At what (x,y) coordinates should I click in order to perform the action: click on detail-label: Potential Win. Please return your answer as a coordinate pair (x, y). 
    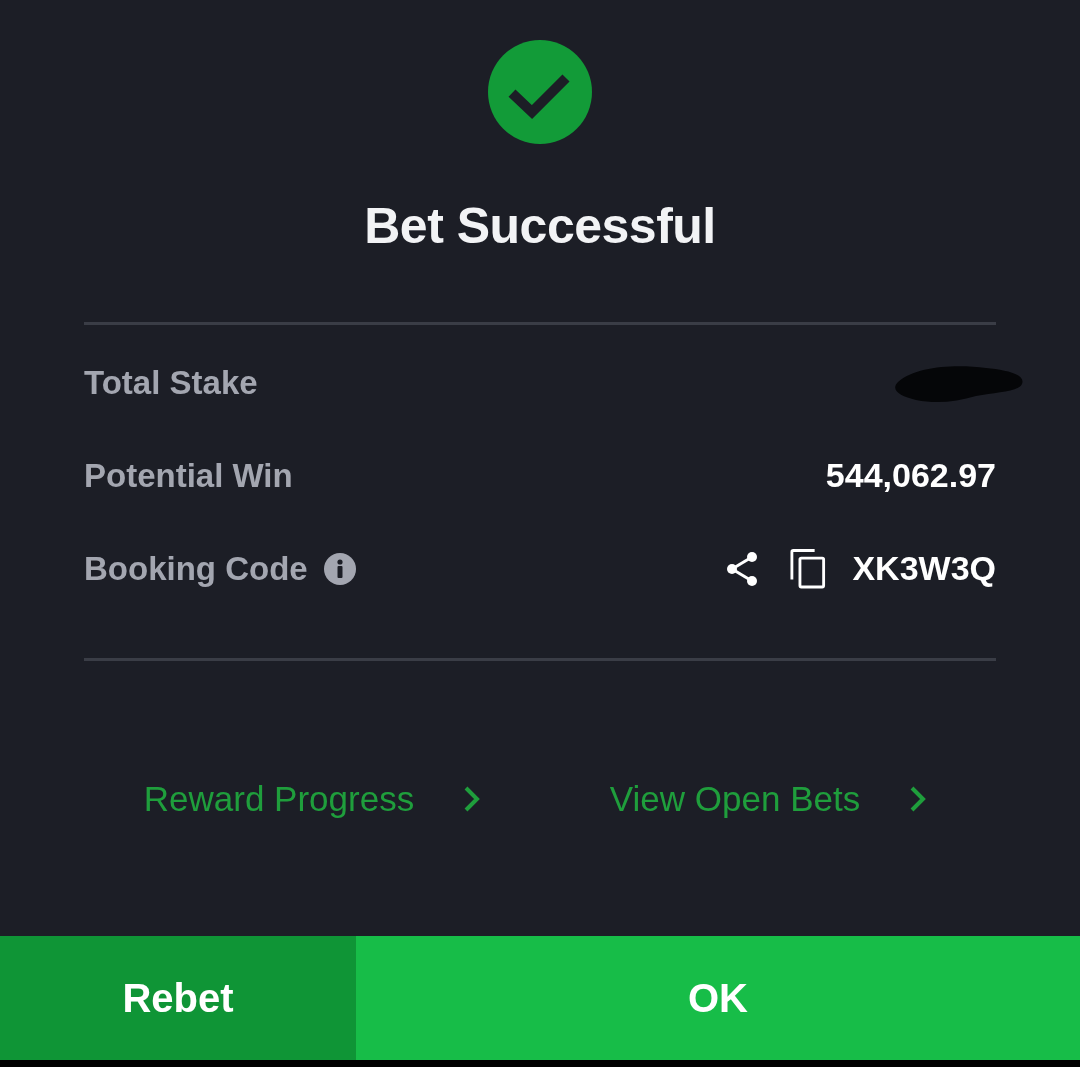
    Looking at the image, I should click on (188, 475).